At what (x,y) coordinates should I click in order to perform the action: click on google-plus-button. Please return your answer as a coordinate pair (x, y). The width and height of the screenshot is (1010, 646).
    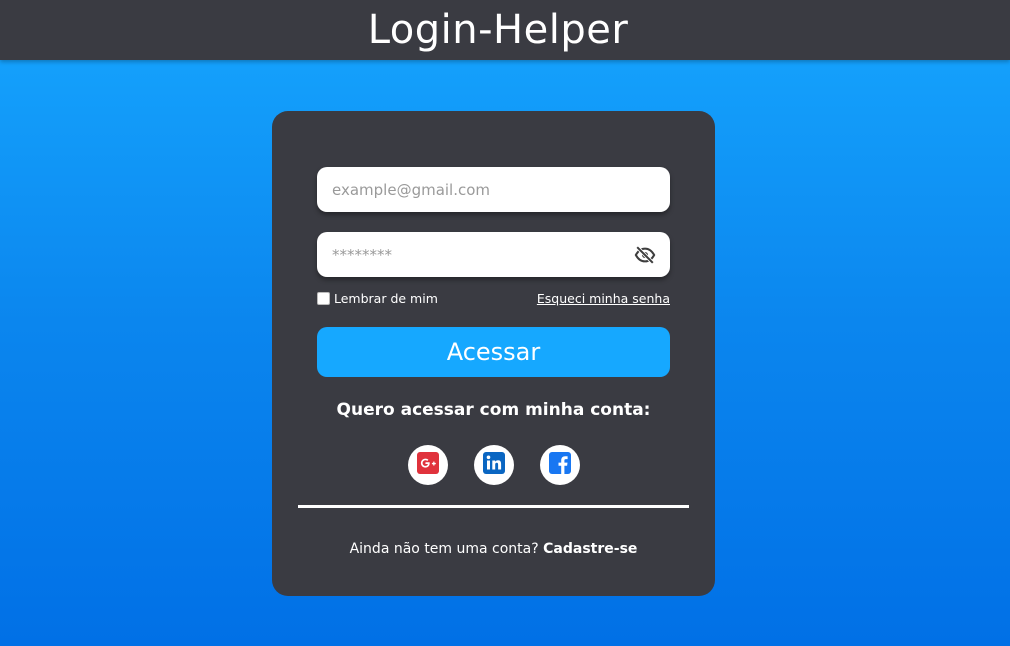
    Looking at the image, I should click on (428, 465).